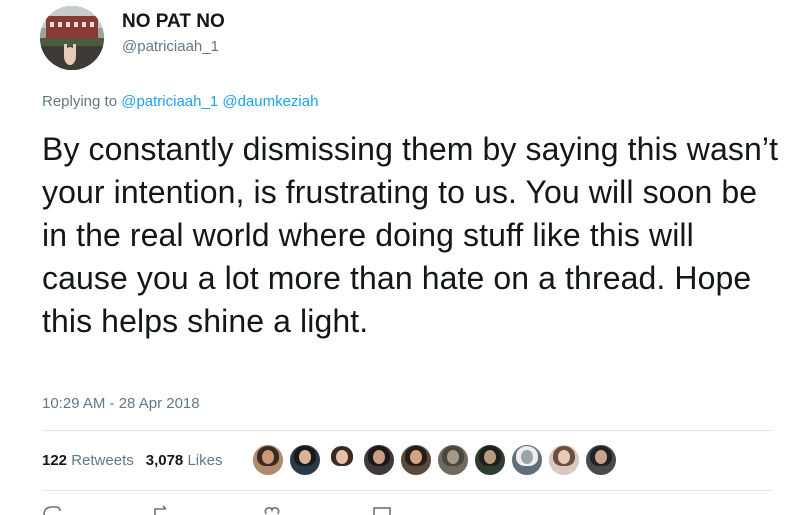 This screenshot has height=515, width=800. I want to click on user-names: NO PAT NO @patriciaah_1, so click(173, 32).